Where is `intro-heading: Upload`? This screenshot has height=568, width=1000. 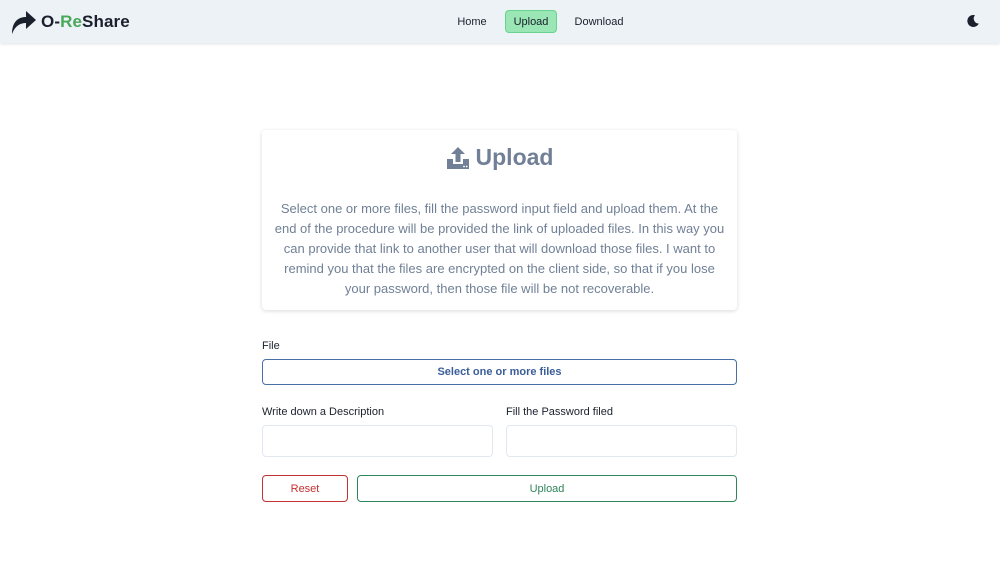 intro-heading: Upload is located at coordinates (499, 157).